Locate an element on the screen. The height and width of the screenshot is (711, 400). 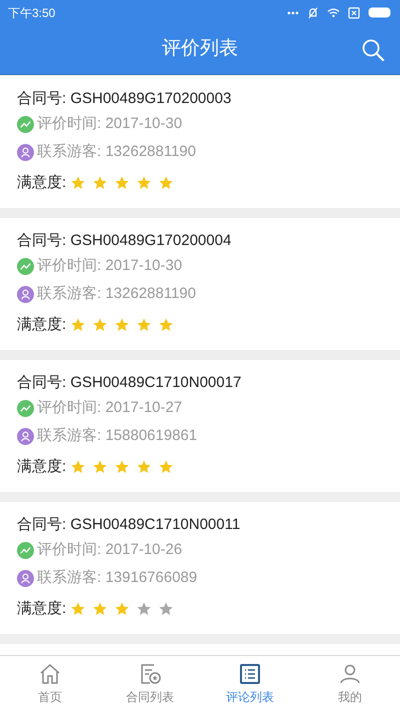
contact-phone: 联系游客: 15880619861 is located at coordinates (117, 436).